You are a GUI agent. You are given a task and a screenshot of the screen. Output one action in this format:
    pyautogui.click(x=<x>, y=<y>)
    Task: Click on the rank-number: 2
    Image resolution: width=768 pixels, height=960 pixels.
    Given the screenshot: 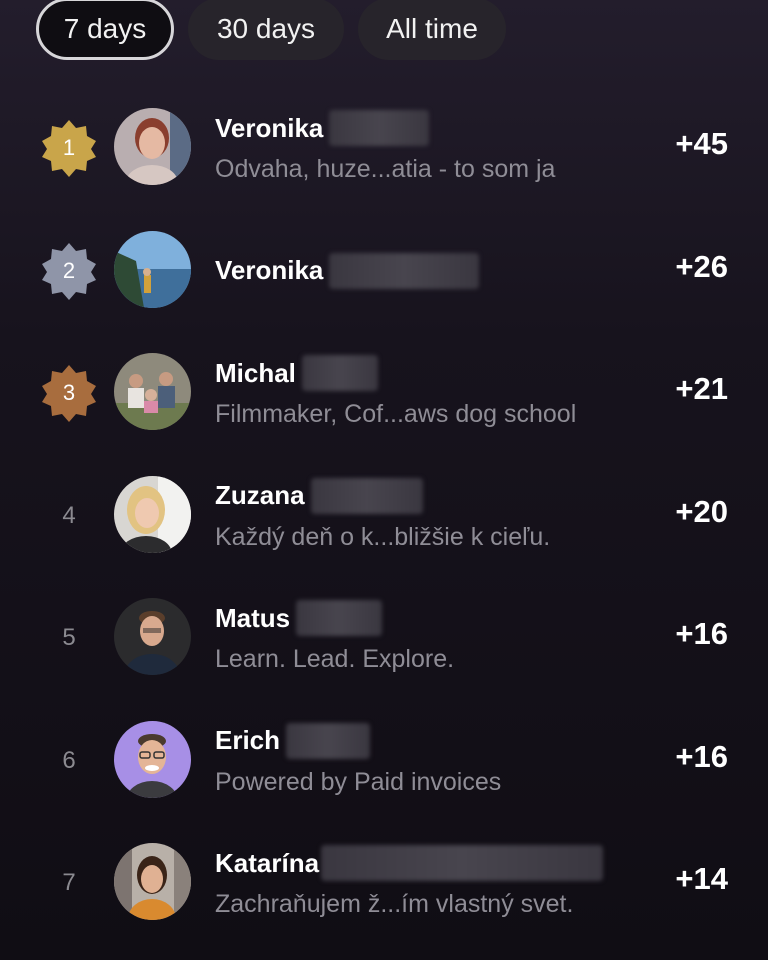 What is the action you would take?
    pyautogui.click(x=69, y=270)
    